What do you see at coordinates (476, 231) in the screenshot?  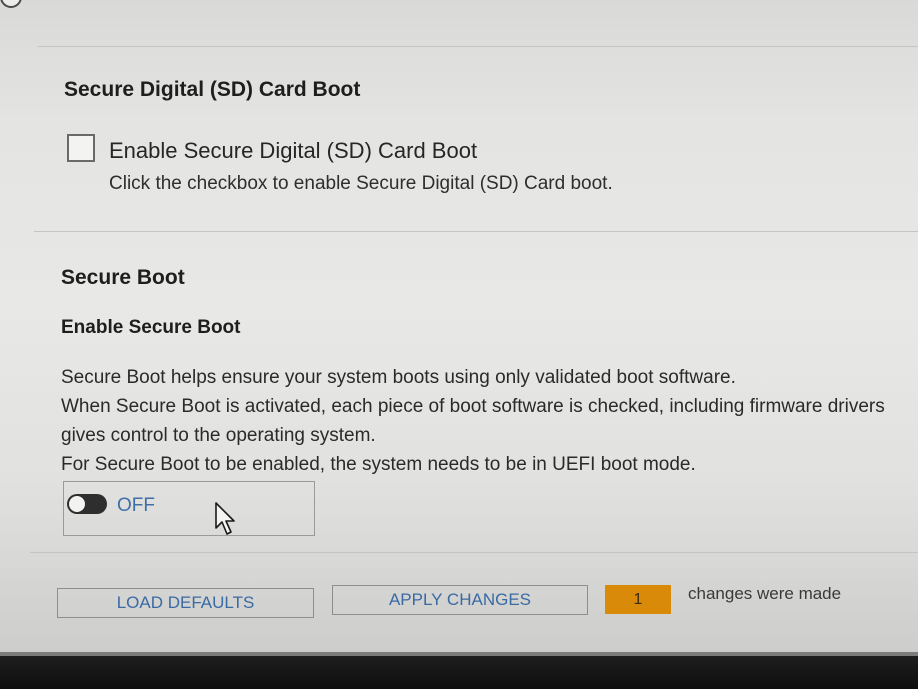 I see `section-divider-middle` at bounding box center [476, 231].